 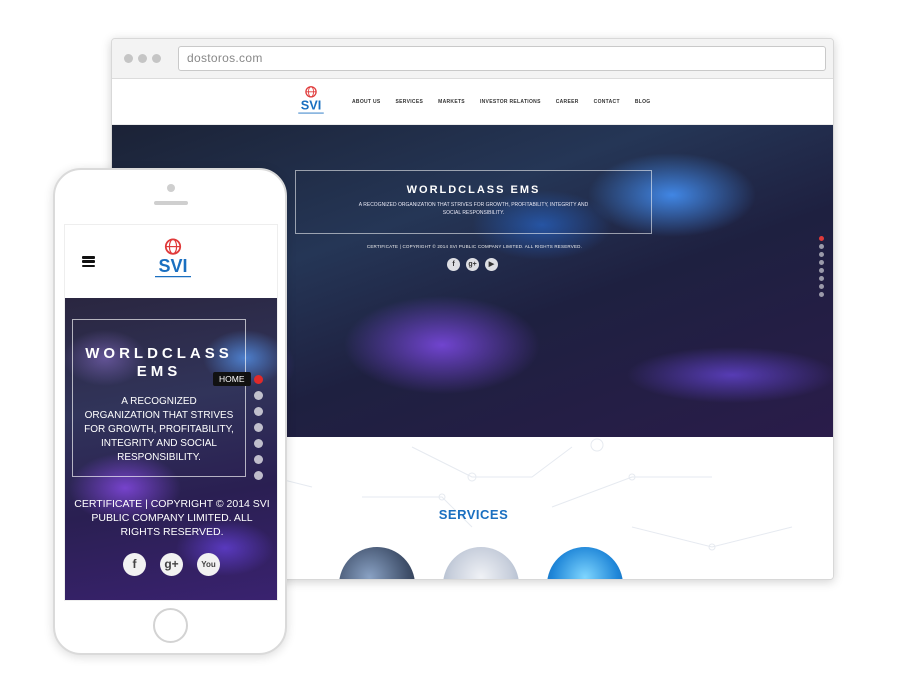 I want to click on youtube-icon: ▶, so click(x=491, y=264).